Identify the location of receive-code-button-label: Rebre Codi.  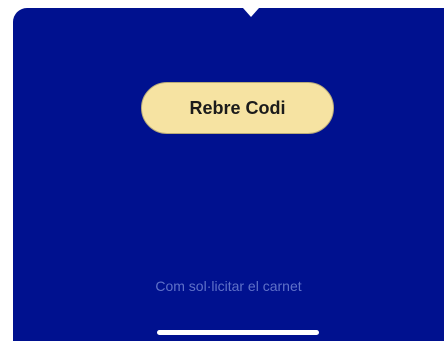
(237, 107).